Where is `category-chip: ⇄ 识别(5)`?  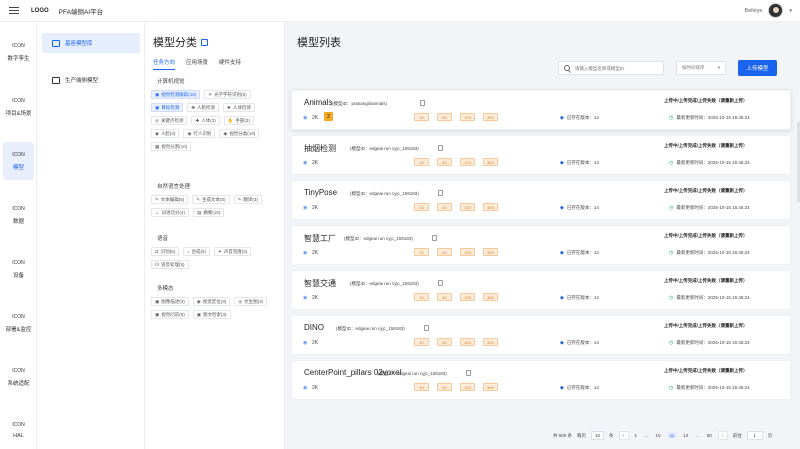
category-chip: ⇄ 识别(5) is located at coordinates (165, 251).